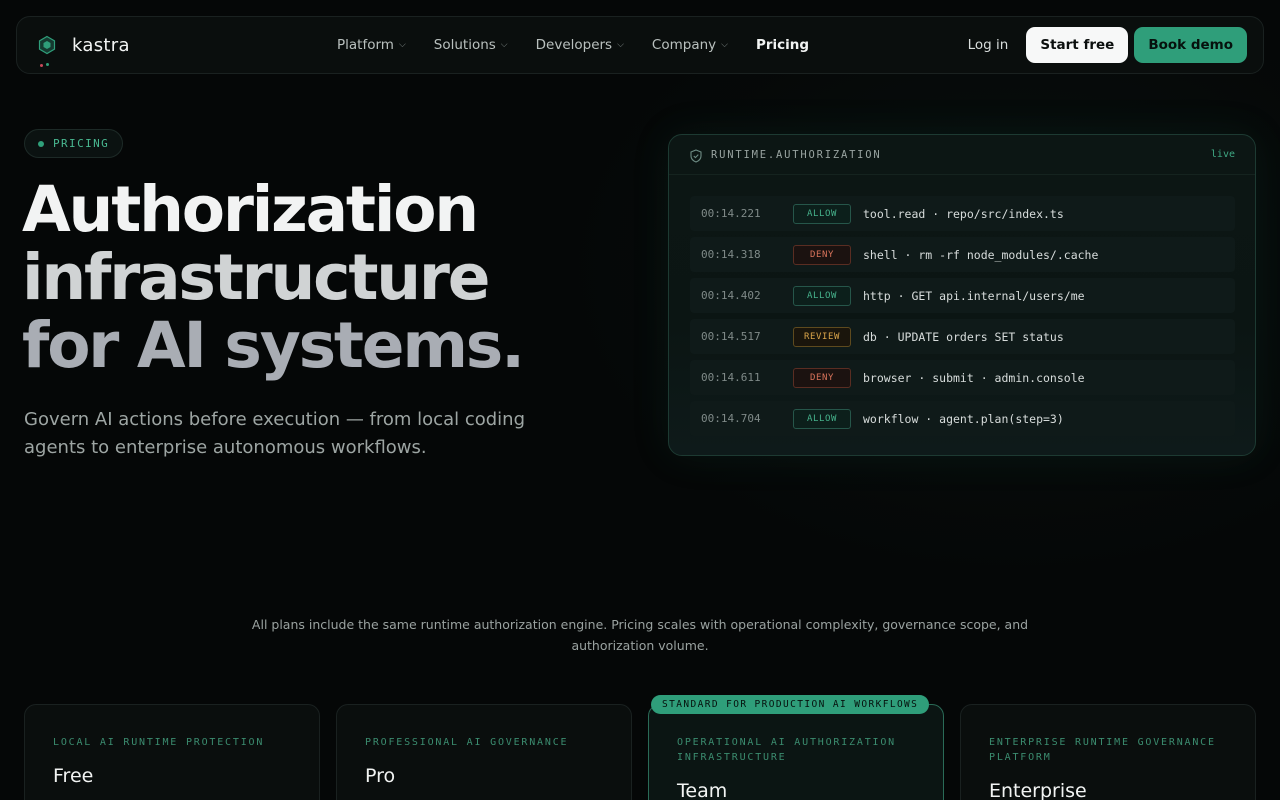 Image resolution: width=1280 pixels, height=800 pixels. I want to click on plan-name: Team, so click(702, 790).